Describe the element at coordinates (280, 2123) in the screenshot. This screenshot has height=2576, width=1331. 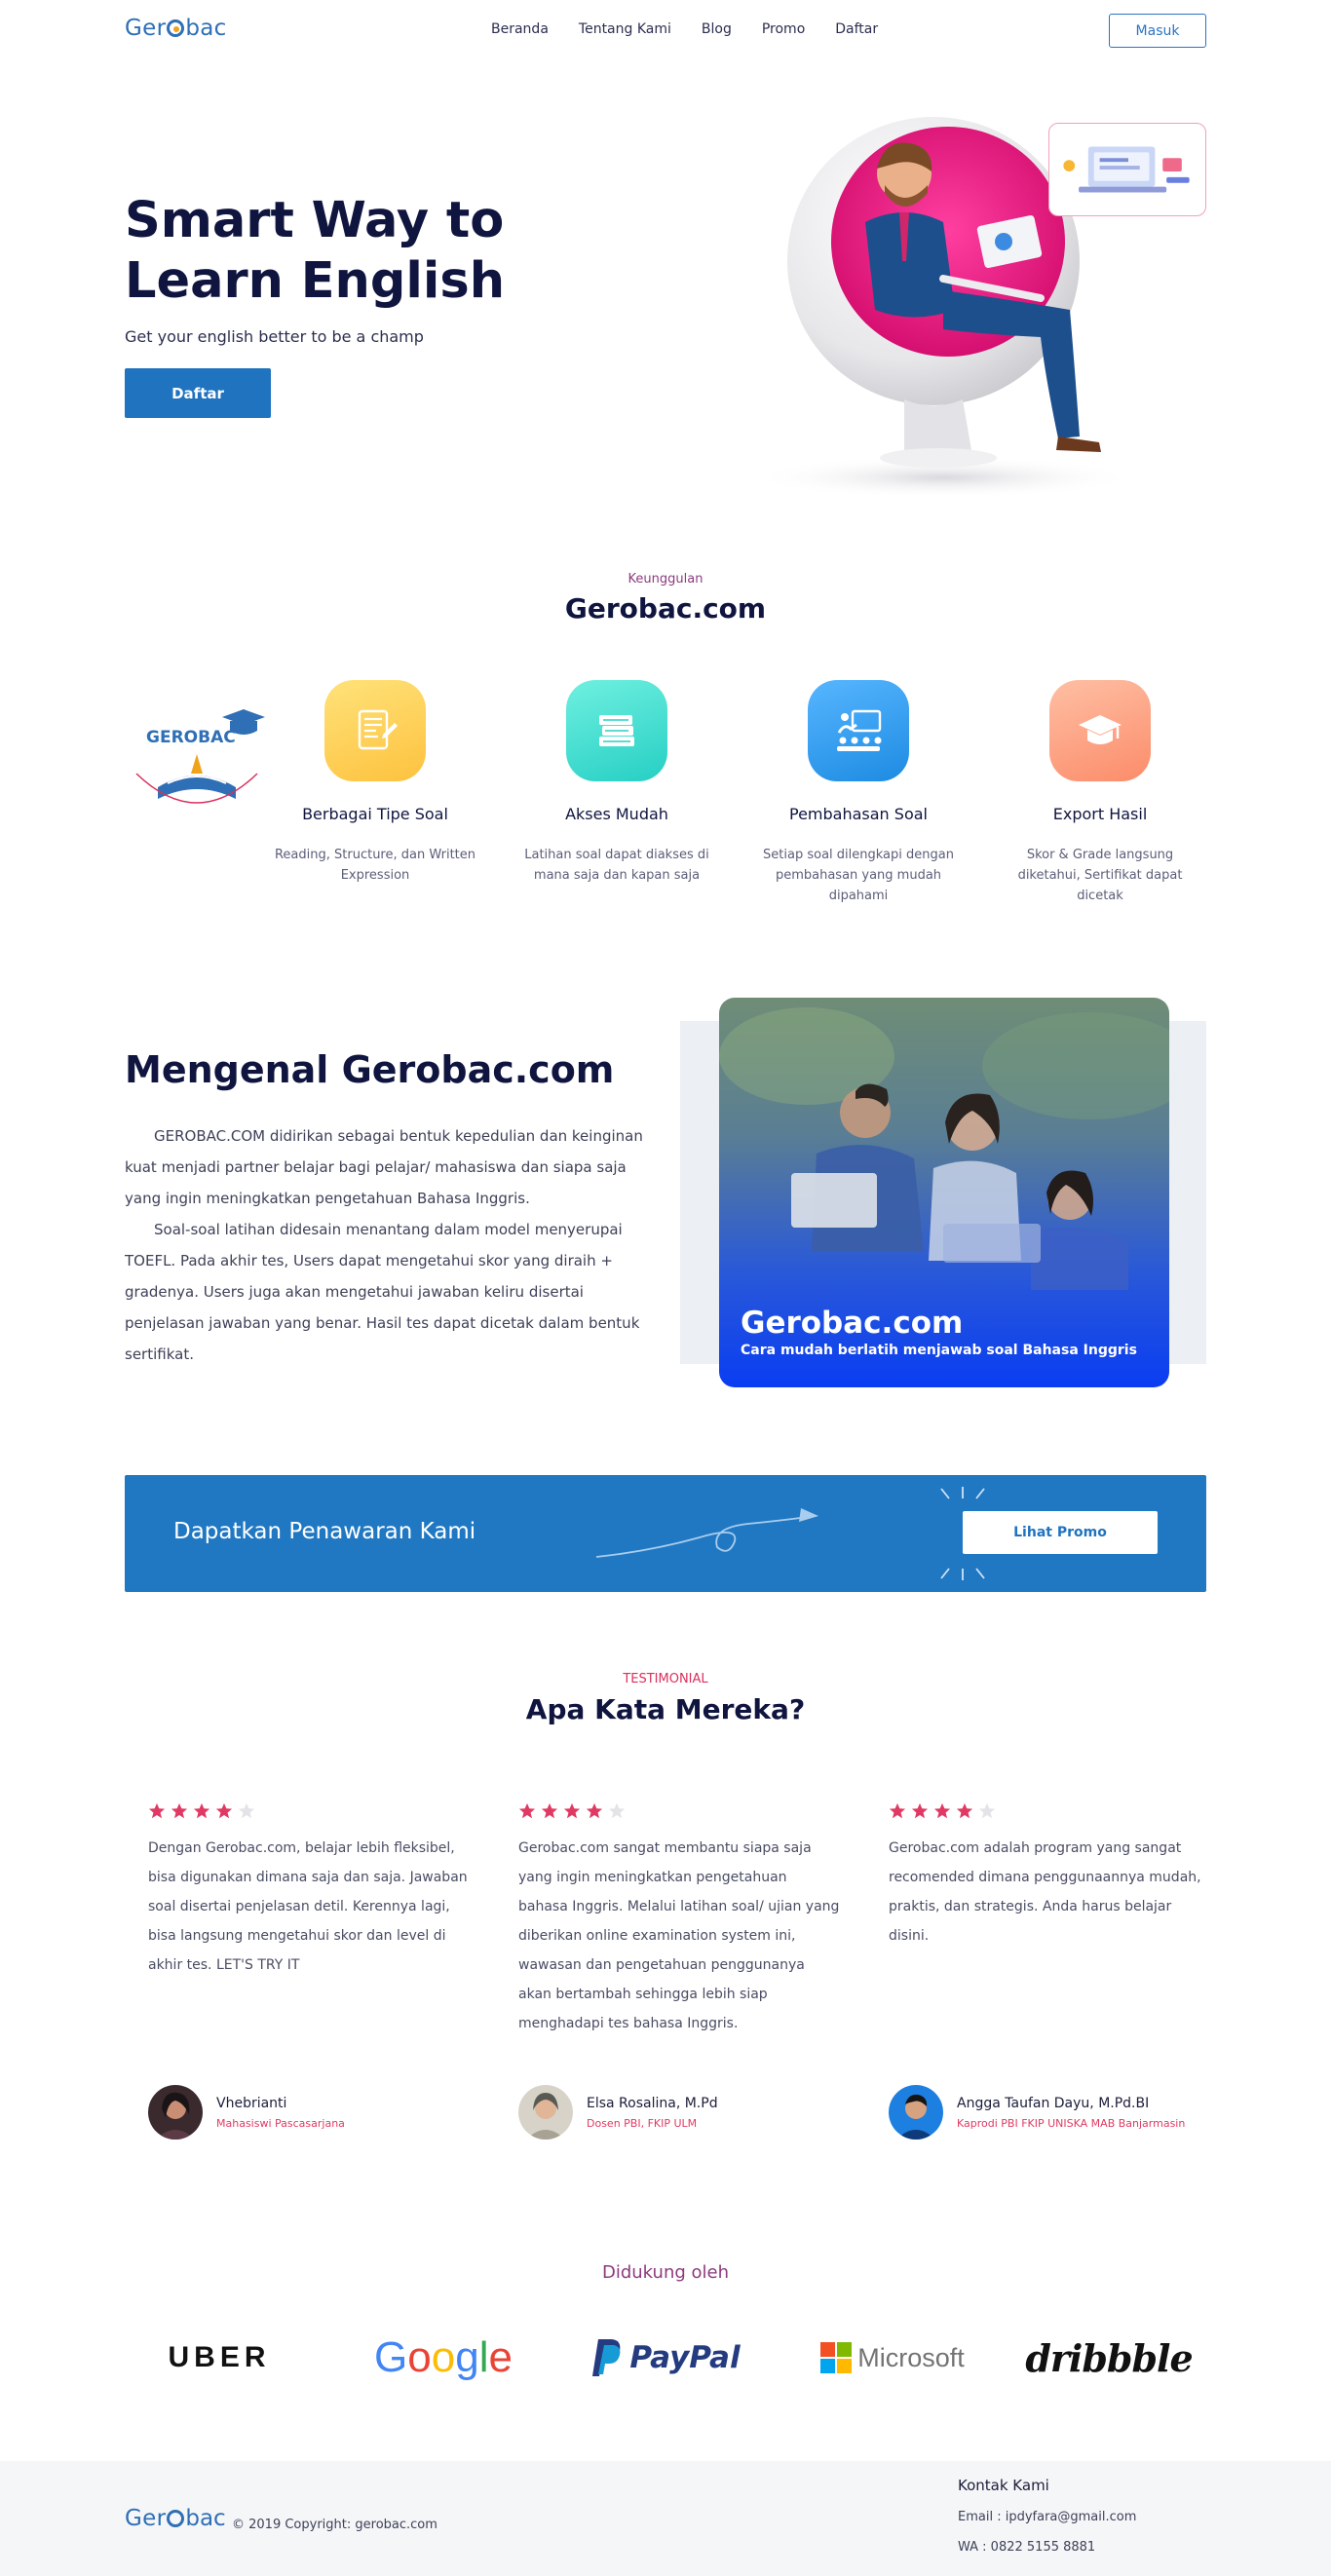
I see `author-role: Mahasiswi Pascasarjana` at that location.